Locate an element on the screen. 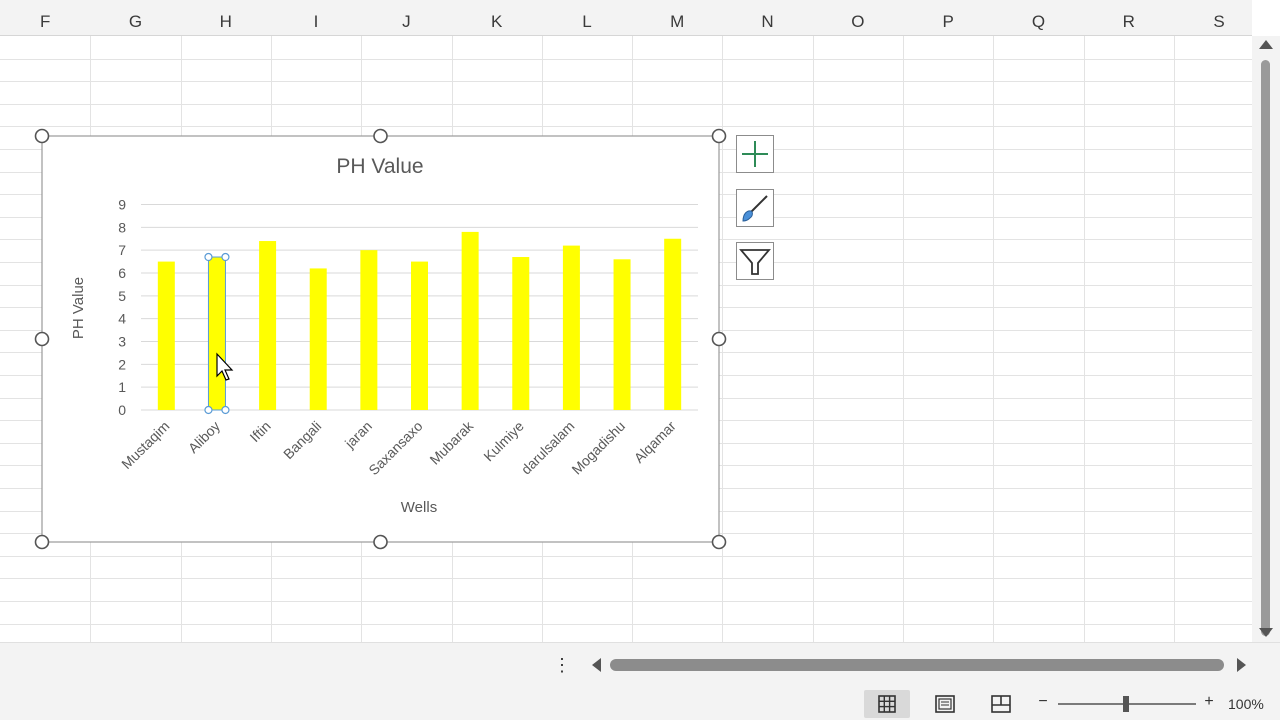  horizontal-scroll-thumb is located at coordinates (917, 665).